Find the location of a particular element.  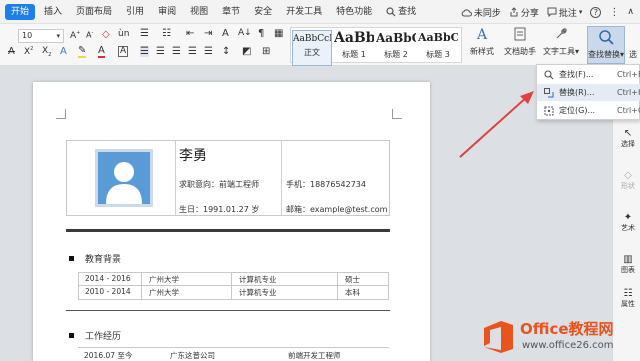

align-left-icon: ☰ is located at coordinates (144, 51).